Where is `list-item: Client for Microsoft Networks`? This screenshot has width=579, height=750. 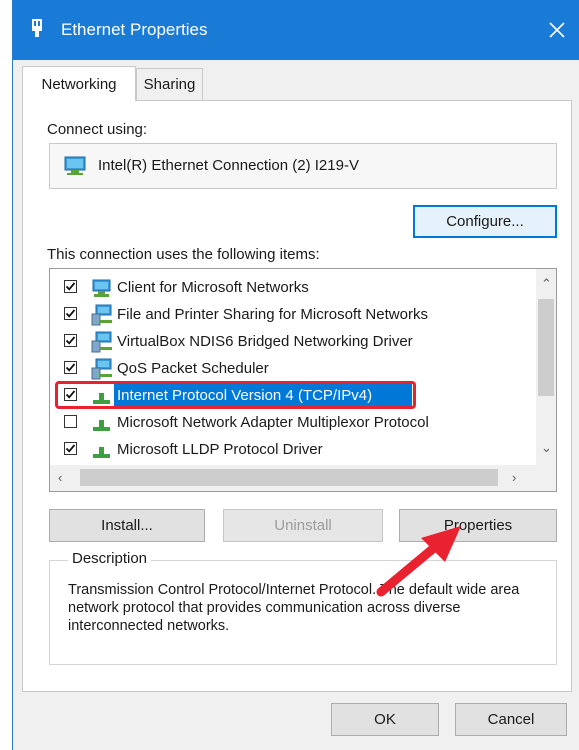
list-item: Client for Microsoft Networks is located at coordinates (285, 288).